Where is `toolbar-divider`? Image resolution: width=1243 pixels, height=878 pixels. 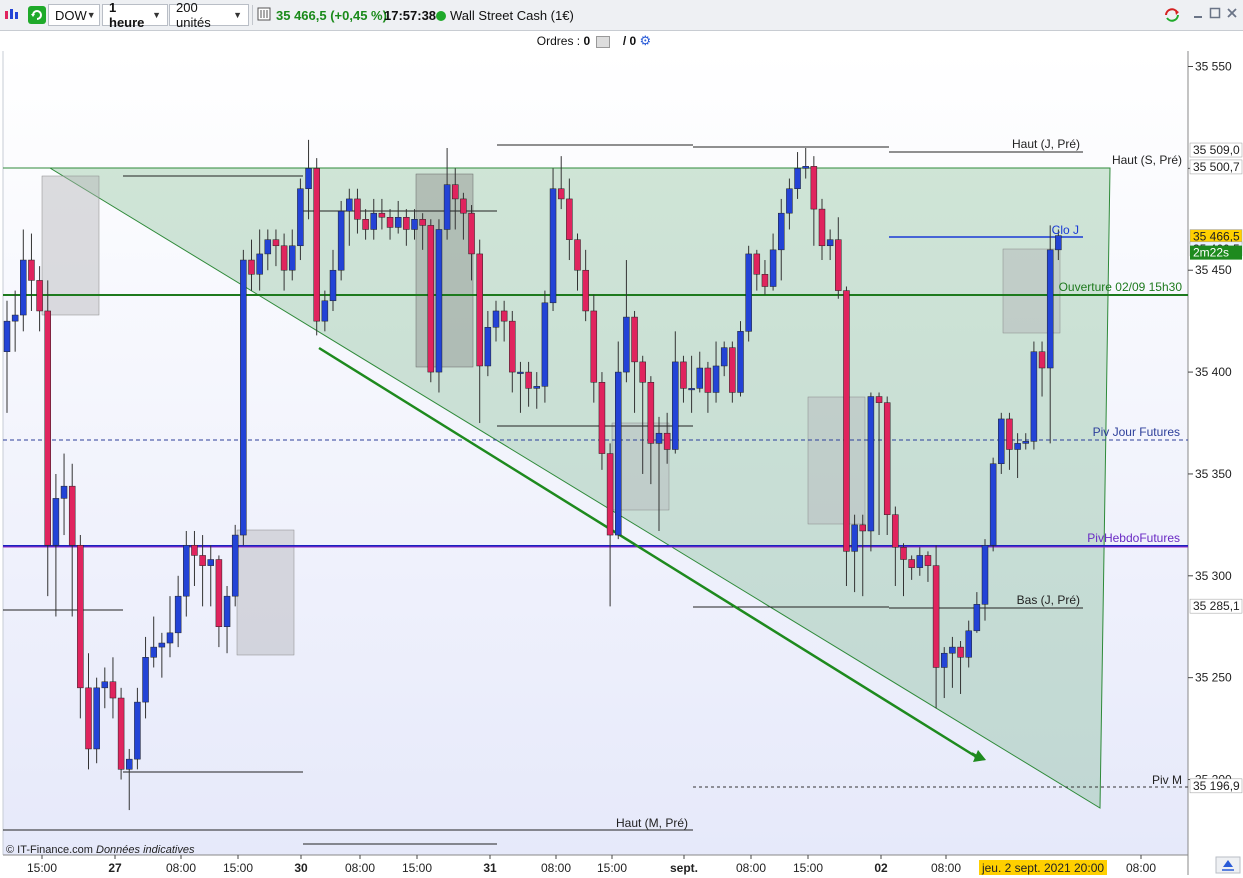
toolbar-divider is located at coordinates (252, 15).